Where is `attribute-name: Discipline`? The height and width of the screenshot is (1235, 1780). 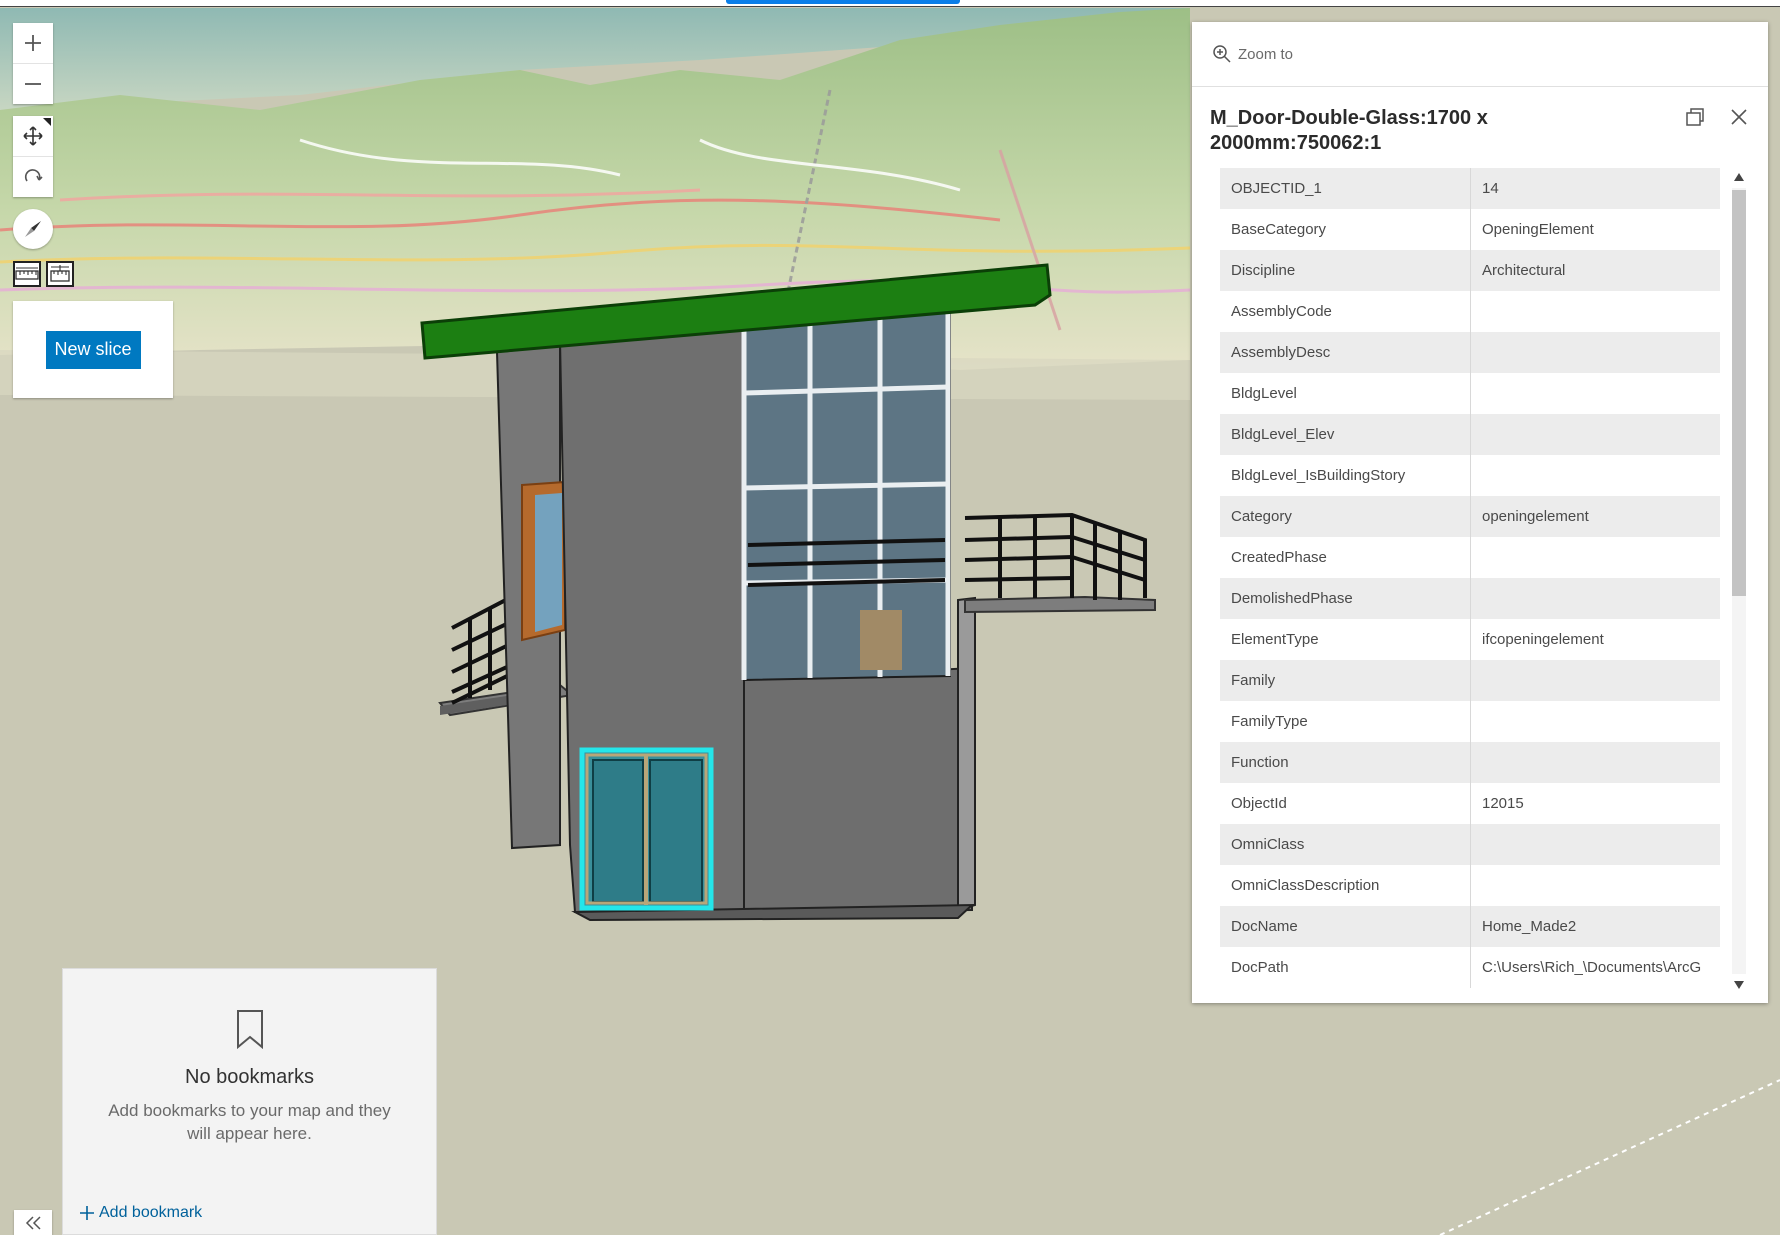 attribute-name: Discipline is located at coordinates (1345, 270).